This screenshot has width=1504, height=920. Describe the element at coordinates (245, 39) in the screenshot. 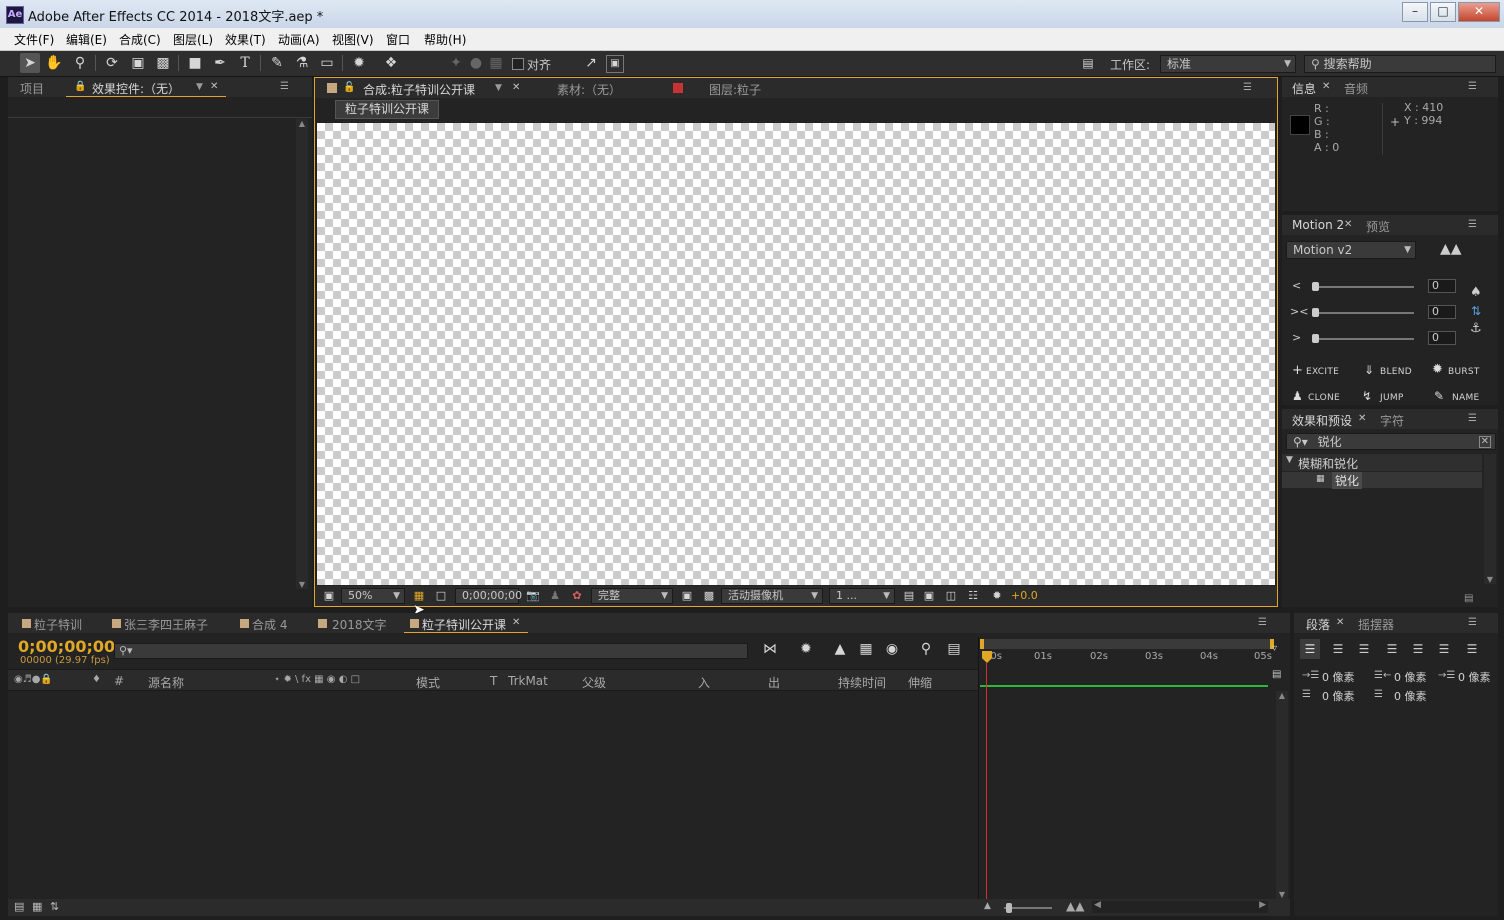

I see `menu-effect: 效果(T)` at that location.